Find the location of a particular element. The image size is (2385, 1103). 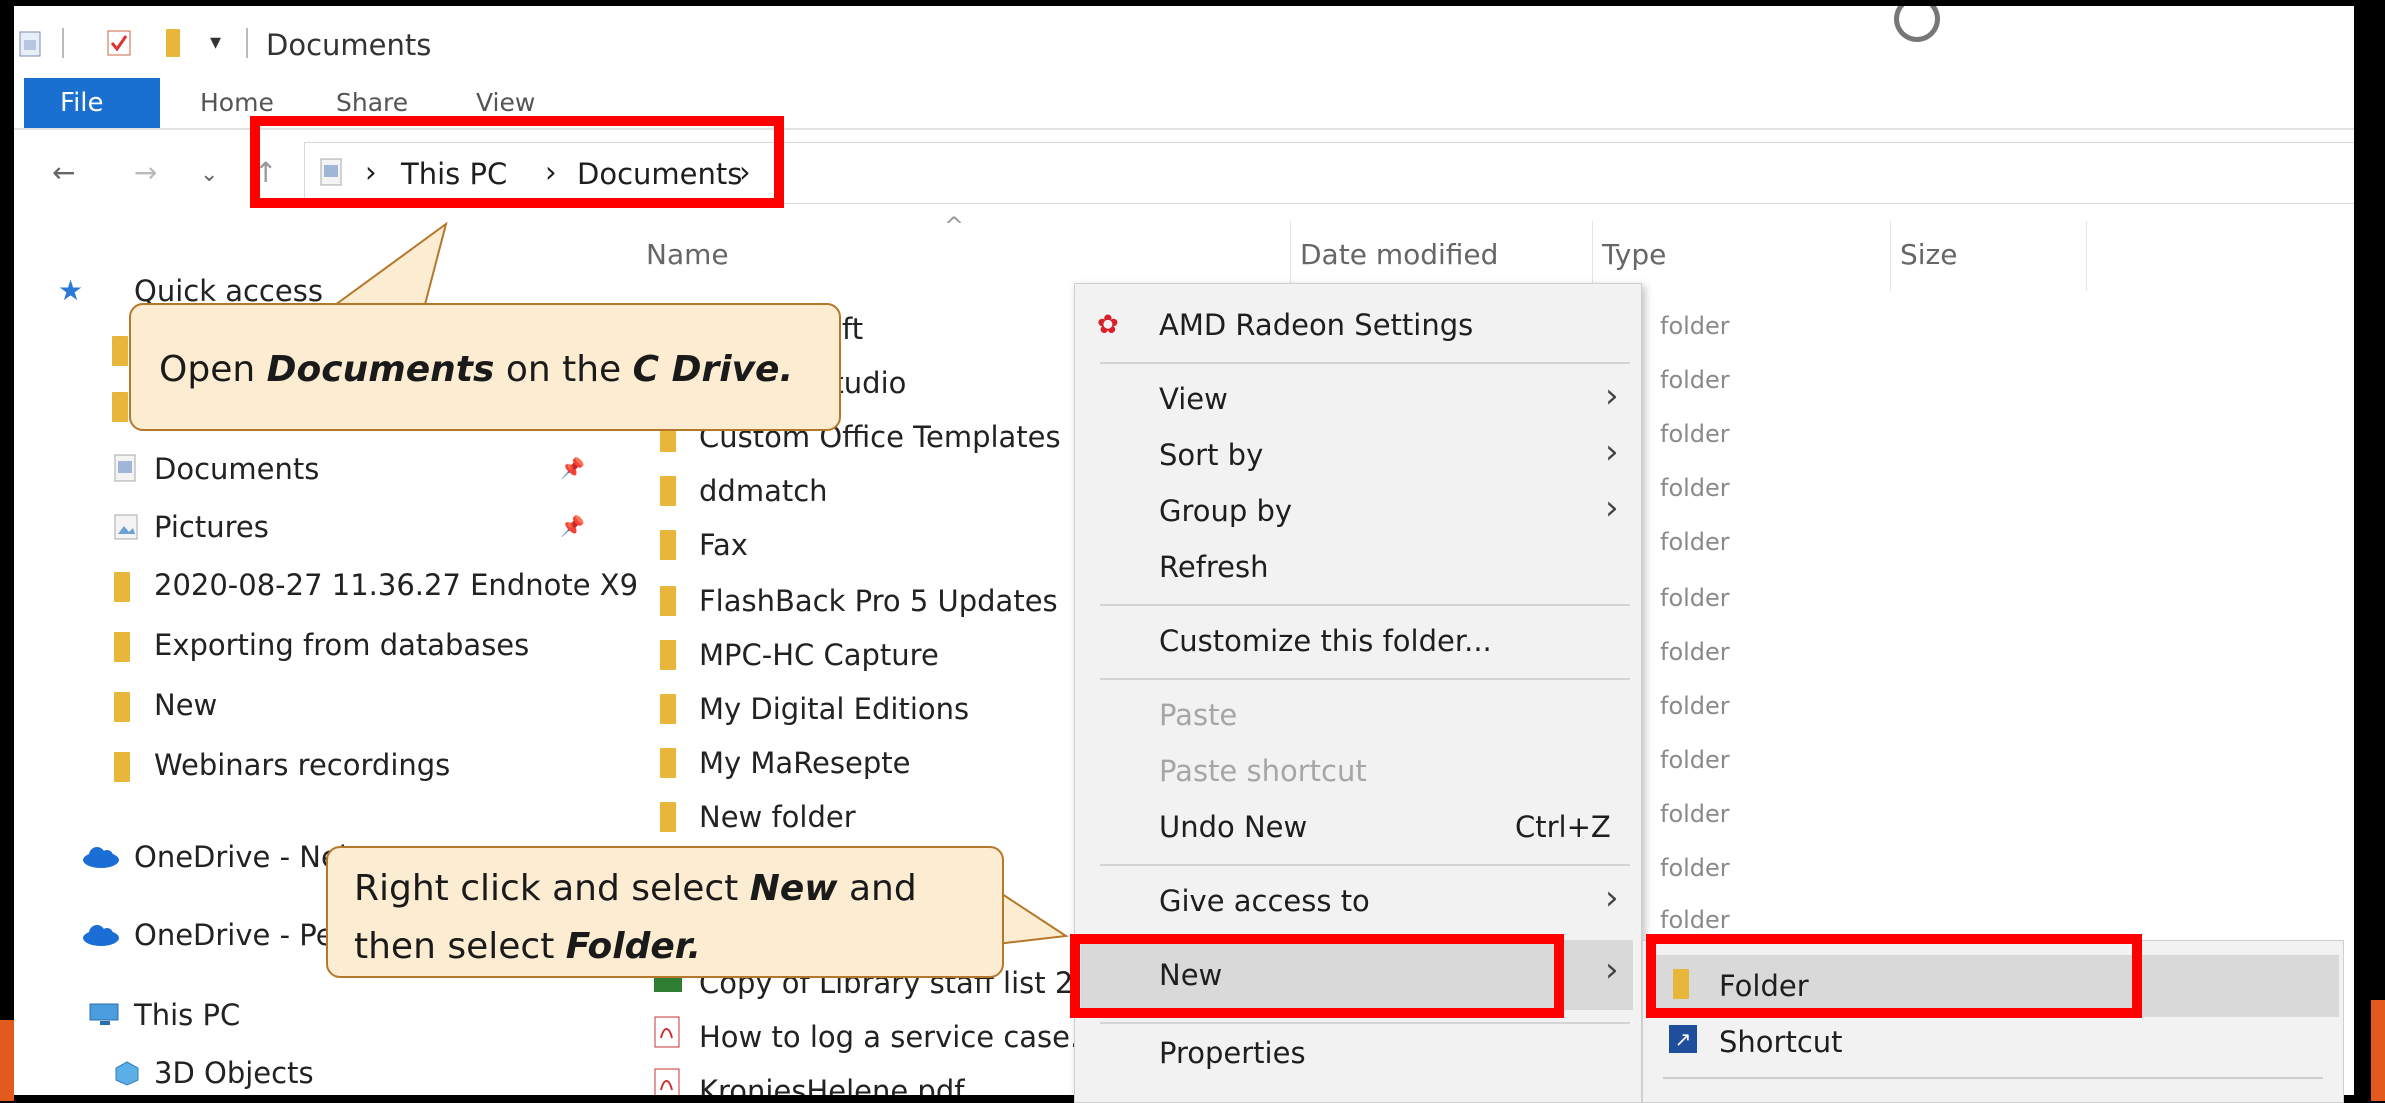

pdf-icon is located at coordinates (667, 1032).